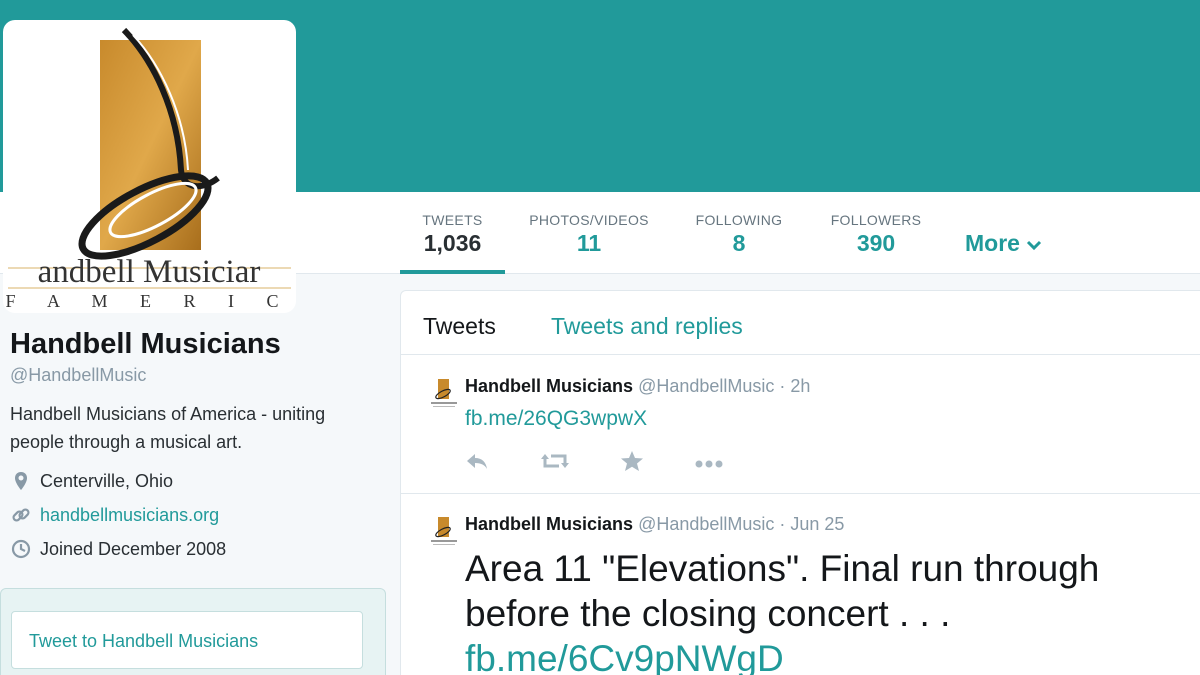 This screenshot has height=675, width=1200. Describe the element at coordinates (149, 272) in the screenshot. I see `logo-text: andbell Musiciar` at that location.